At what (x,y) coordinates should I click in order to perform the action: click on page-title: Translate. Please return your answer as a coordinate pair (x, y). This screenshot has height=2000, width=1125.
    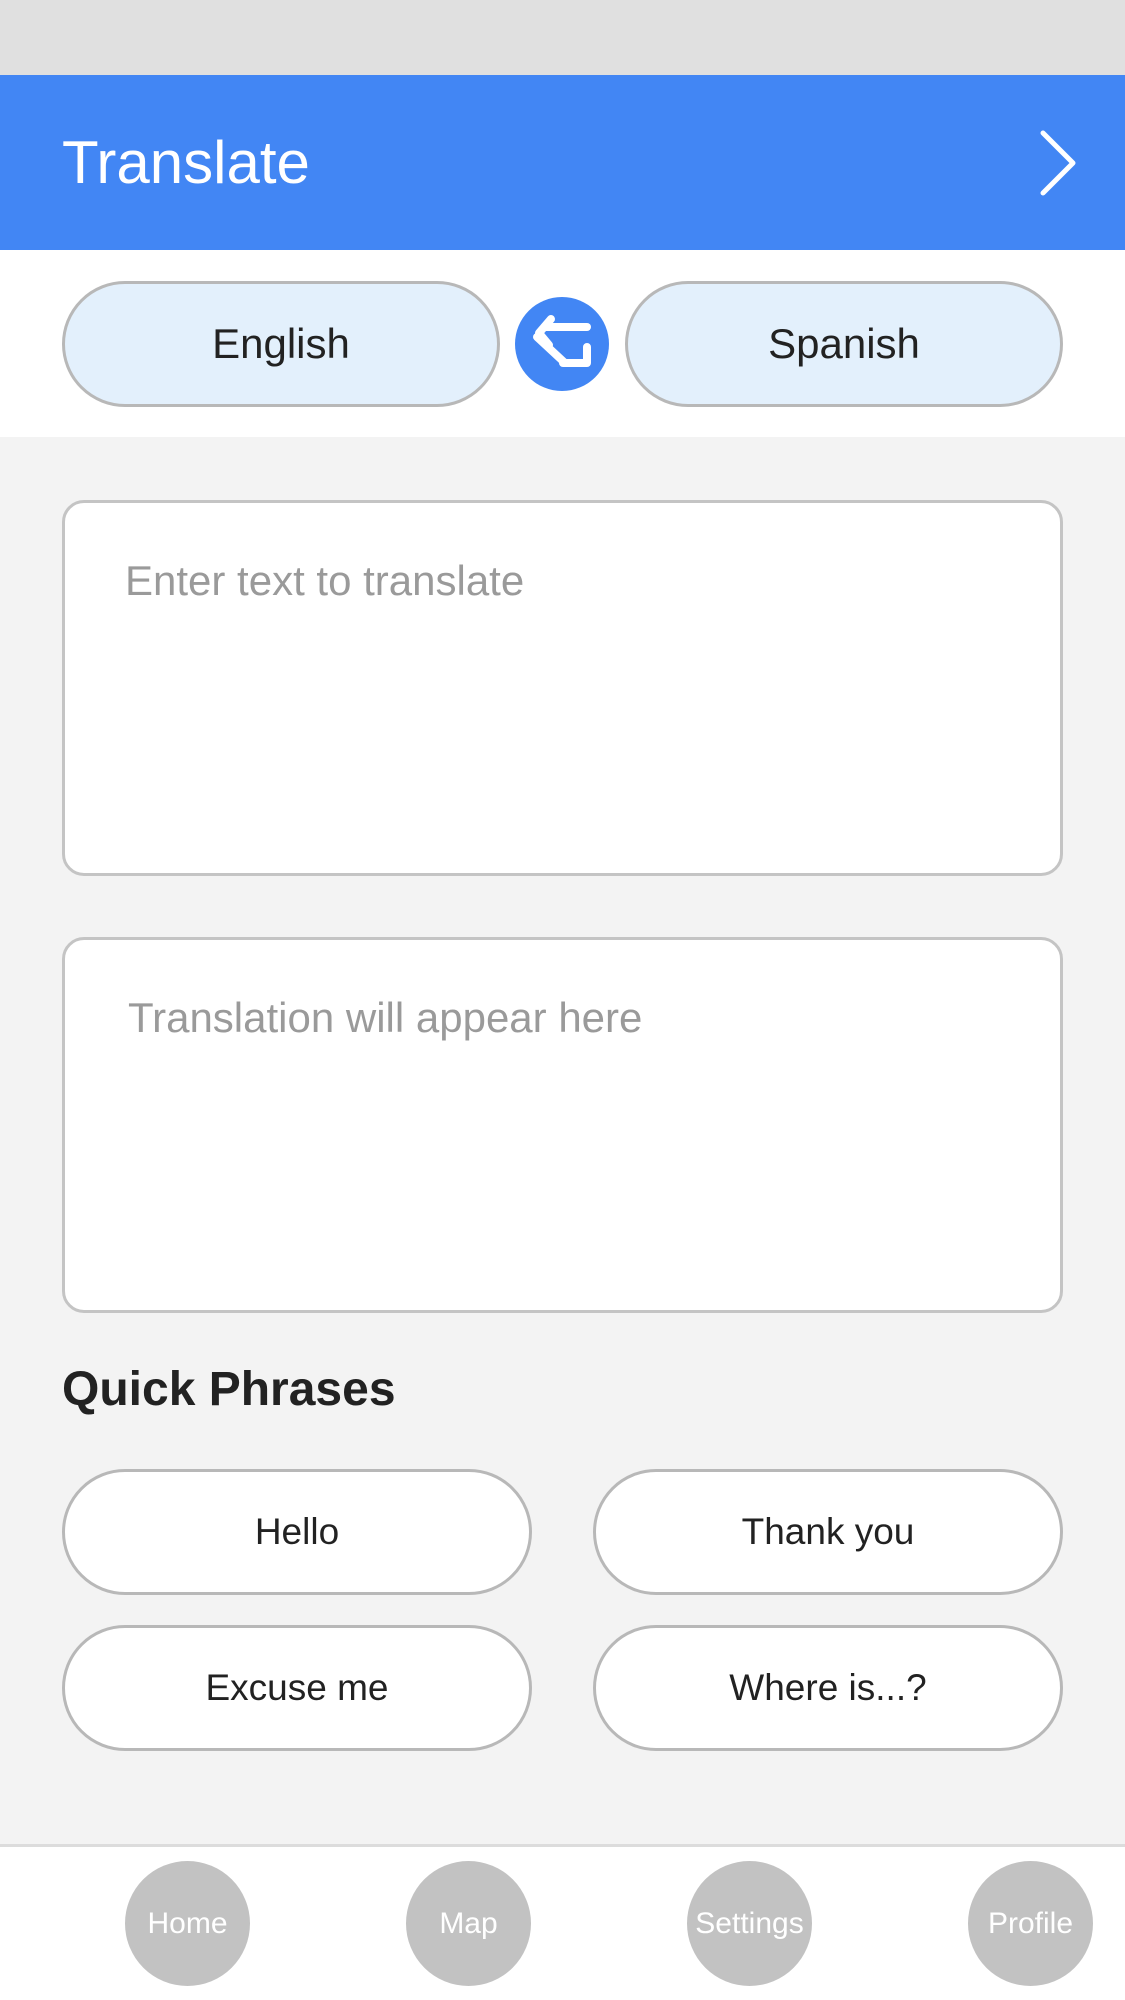
    Looking at the image, I should click on (186, 162).